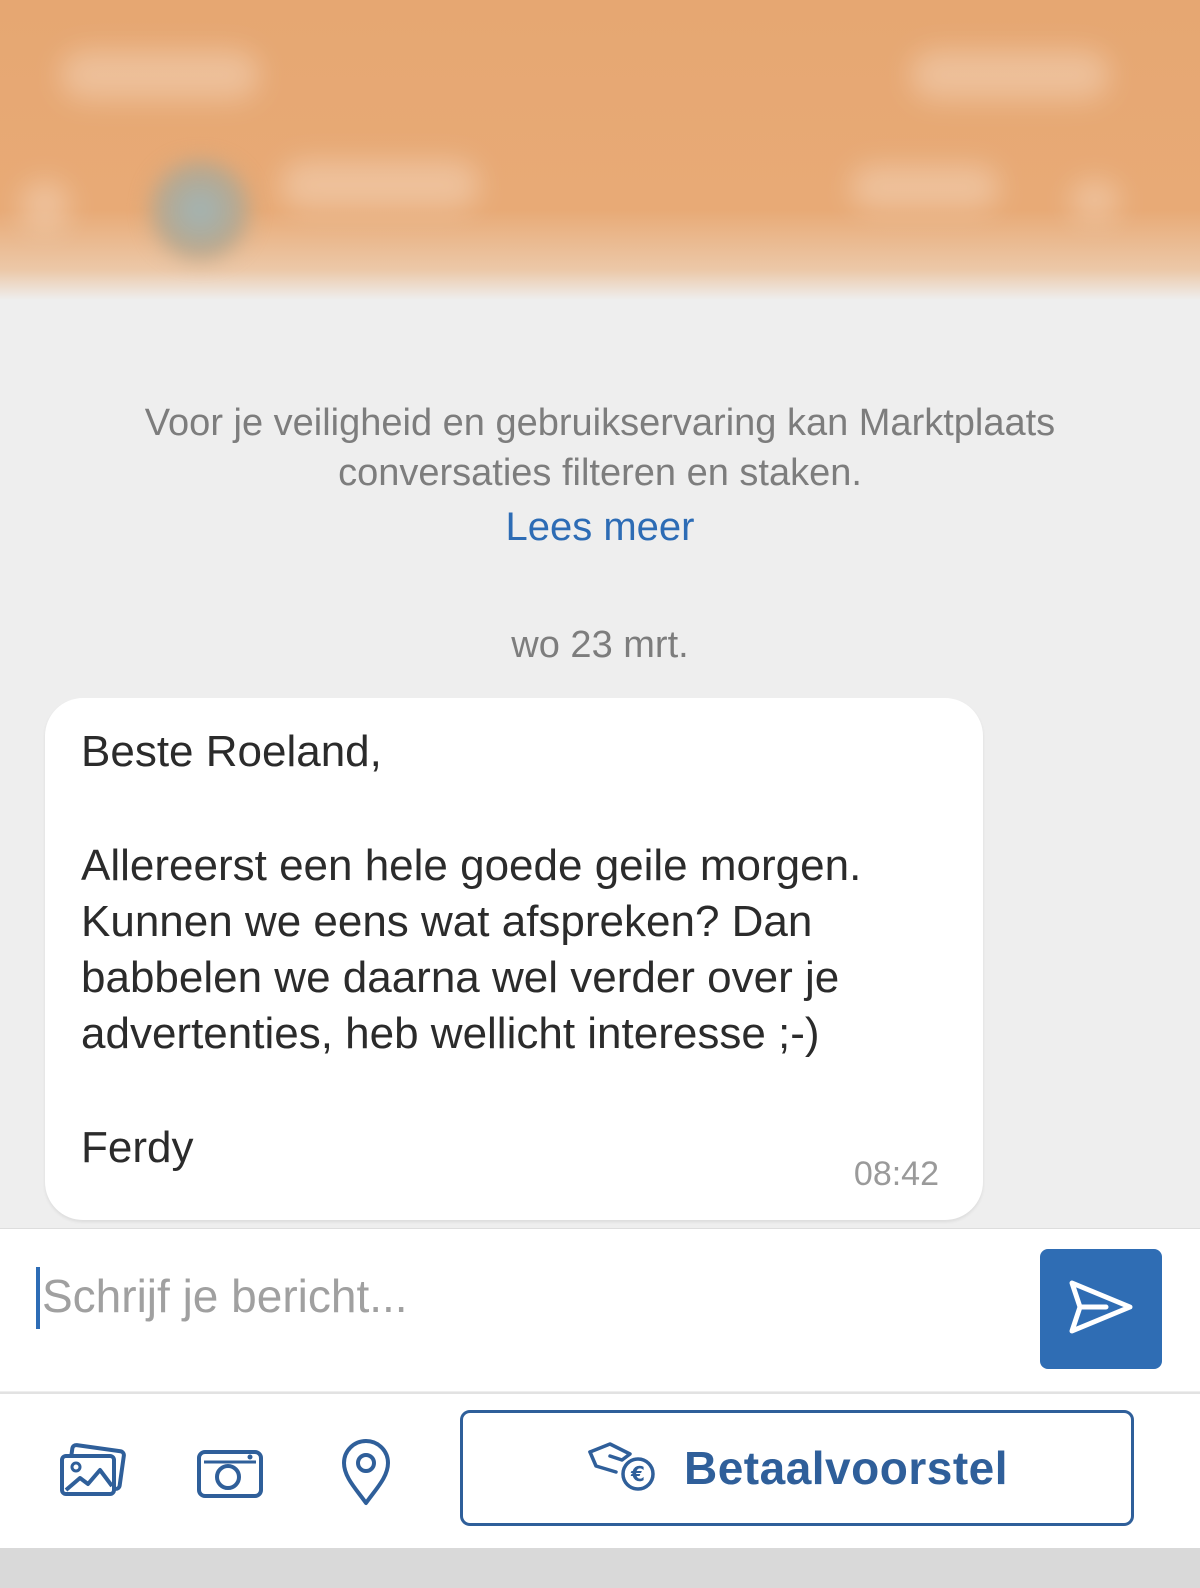 The height and width of the screenshot is (1588, 1200). I want to click on camera-button, so click(230, 1474).